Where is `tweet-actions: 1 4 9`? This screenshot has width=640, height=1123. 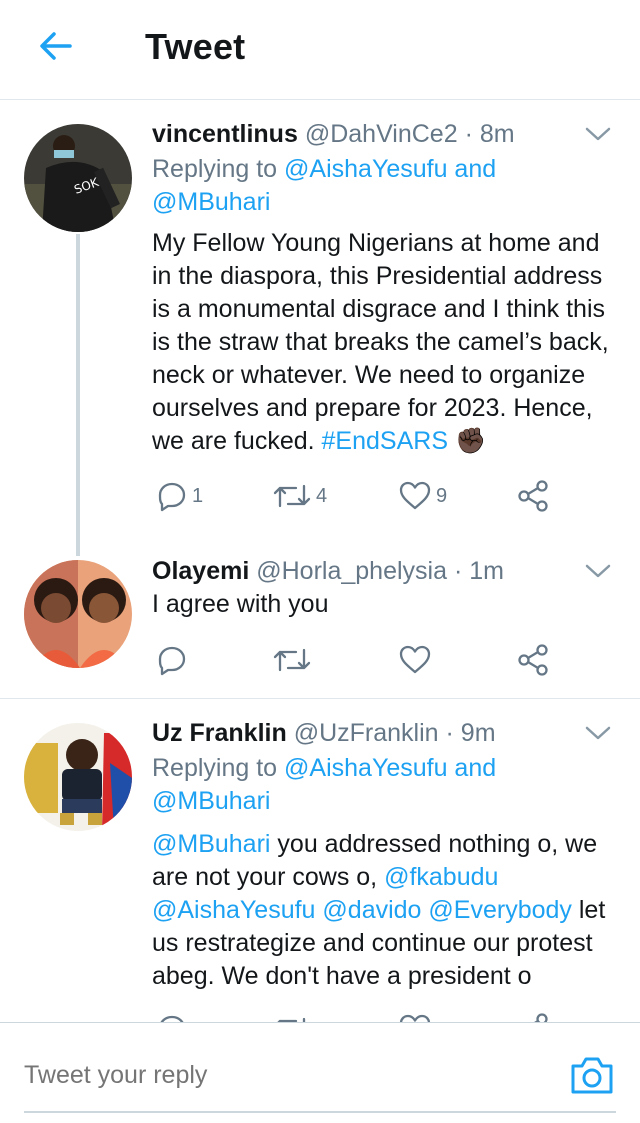
tweet-actions: 1 4 9 is located at coordinates (362, 496).